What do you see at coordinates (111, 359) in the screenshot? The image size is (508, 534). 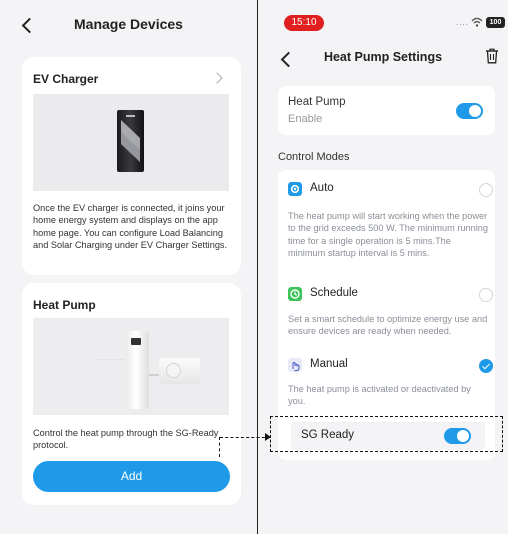 I see `heat-pump-pipe-line` at bounding box center [111, 359].